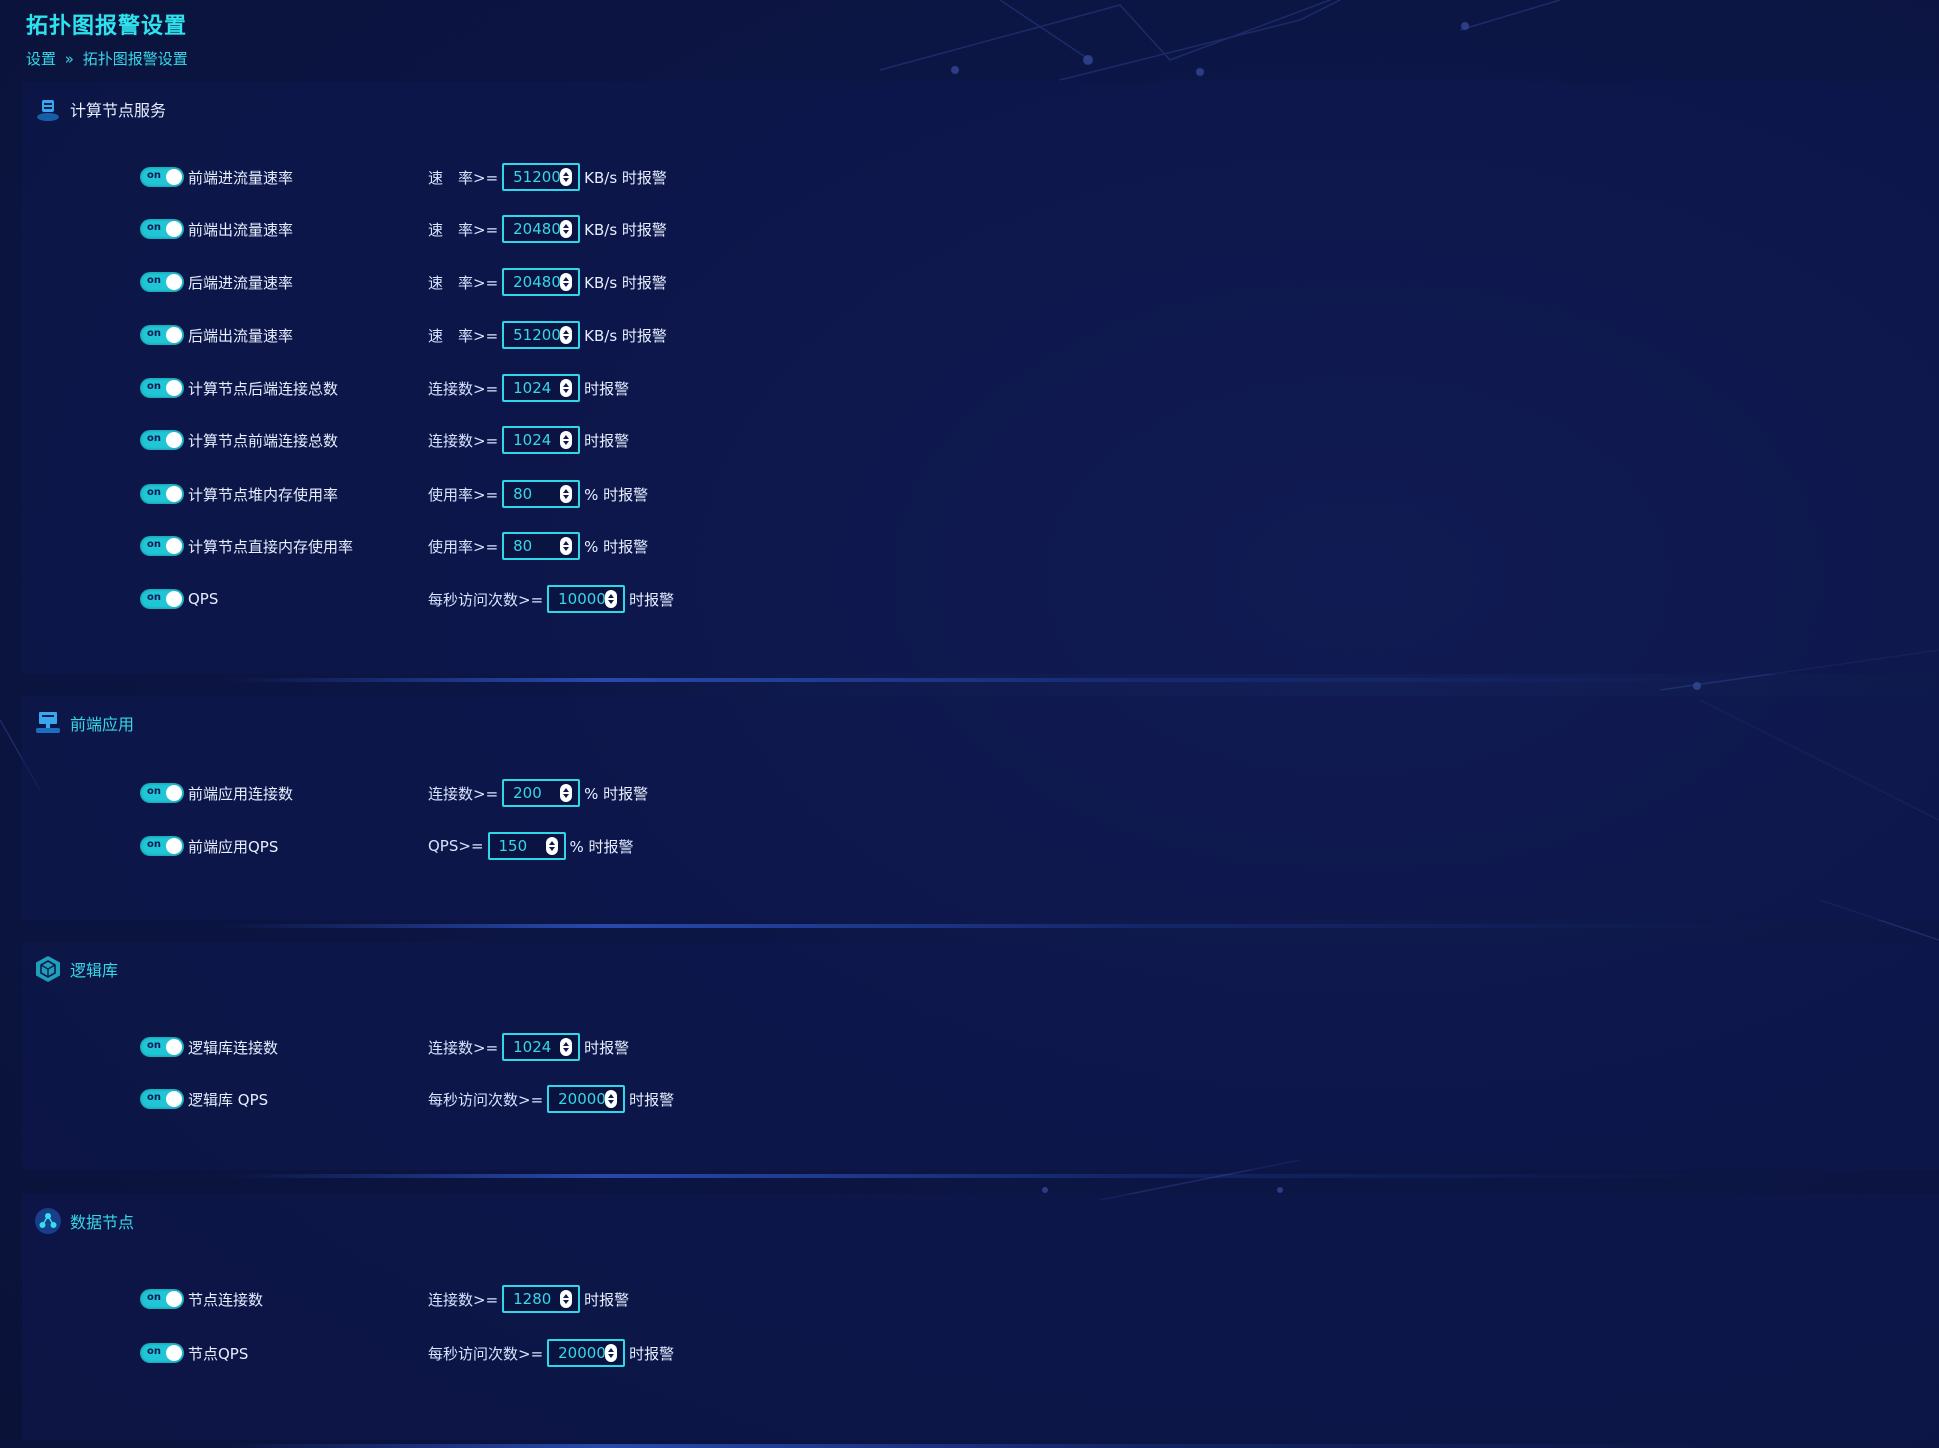  What do you see at coordinates (102, 724) in the screenshot?
I see `section-title: 前端应用` at bounding box center [102, 724].